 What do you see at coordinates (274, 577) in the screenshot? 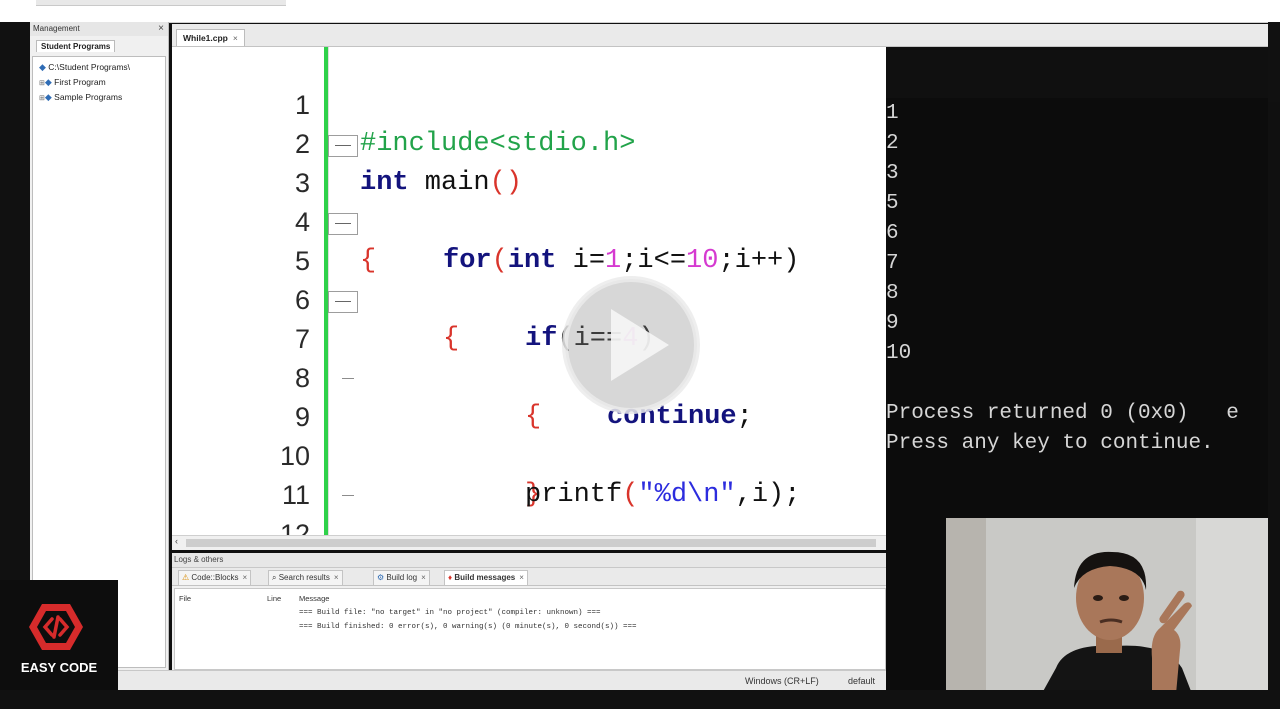
I see `search-icon: ⌕` at bounding box center [274, 577].